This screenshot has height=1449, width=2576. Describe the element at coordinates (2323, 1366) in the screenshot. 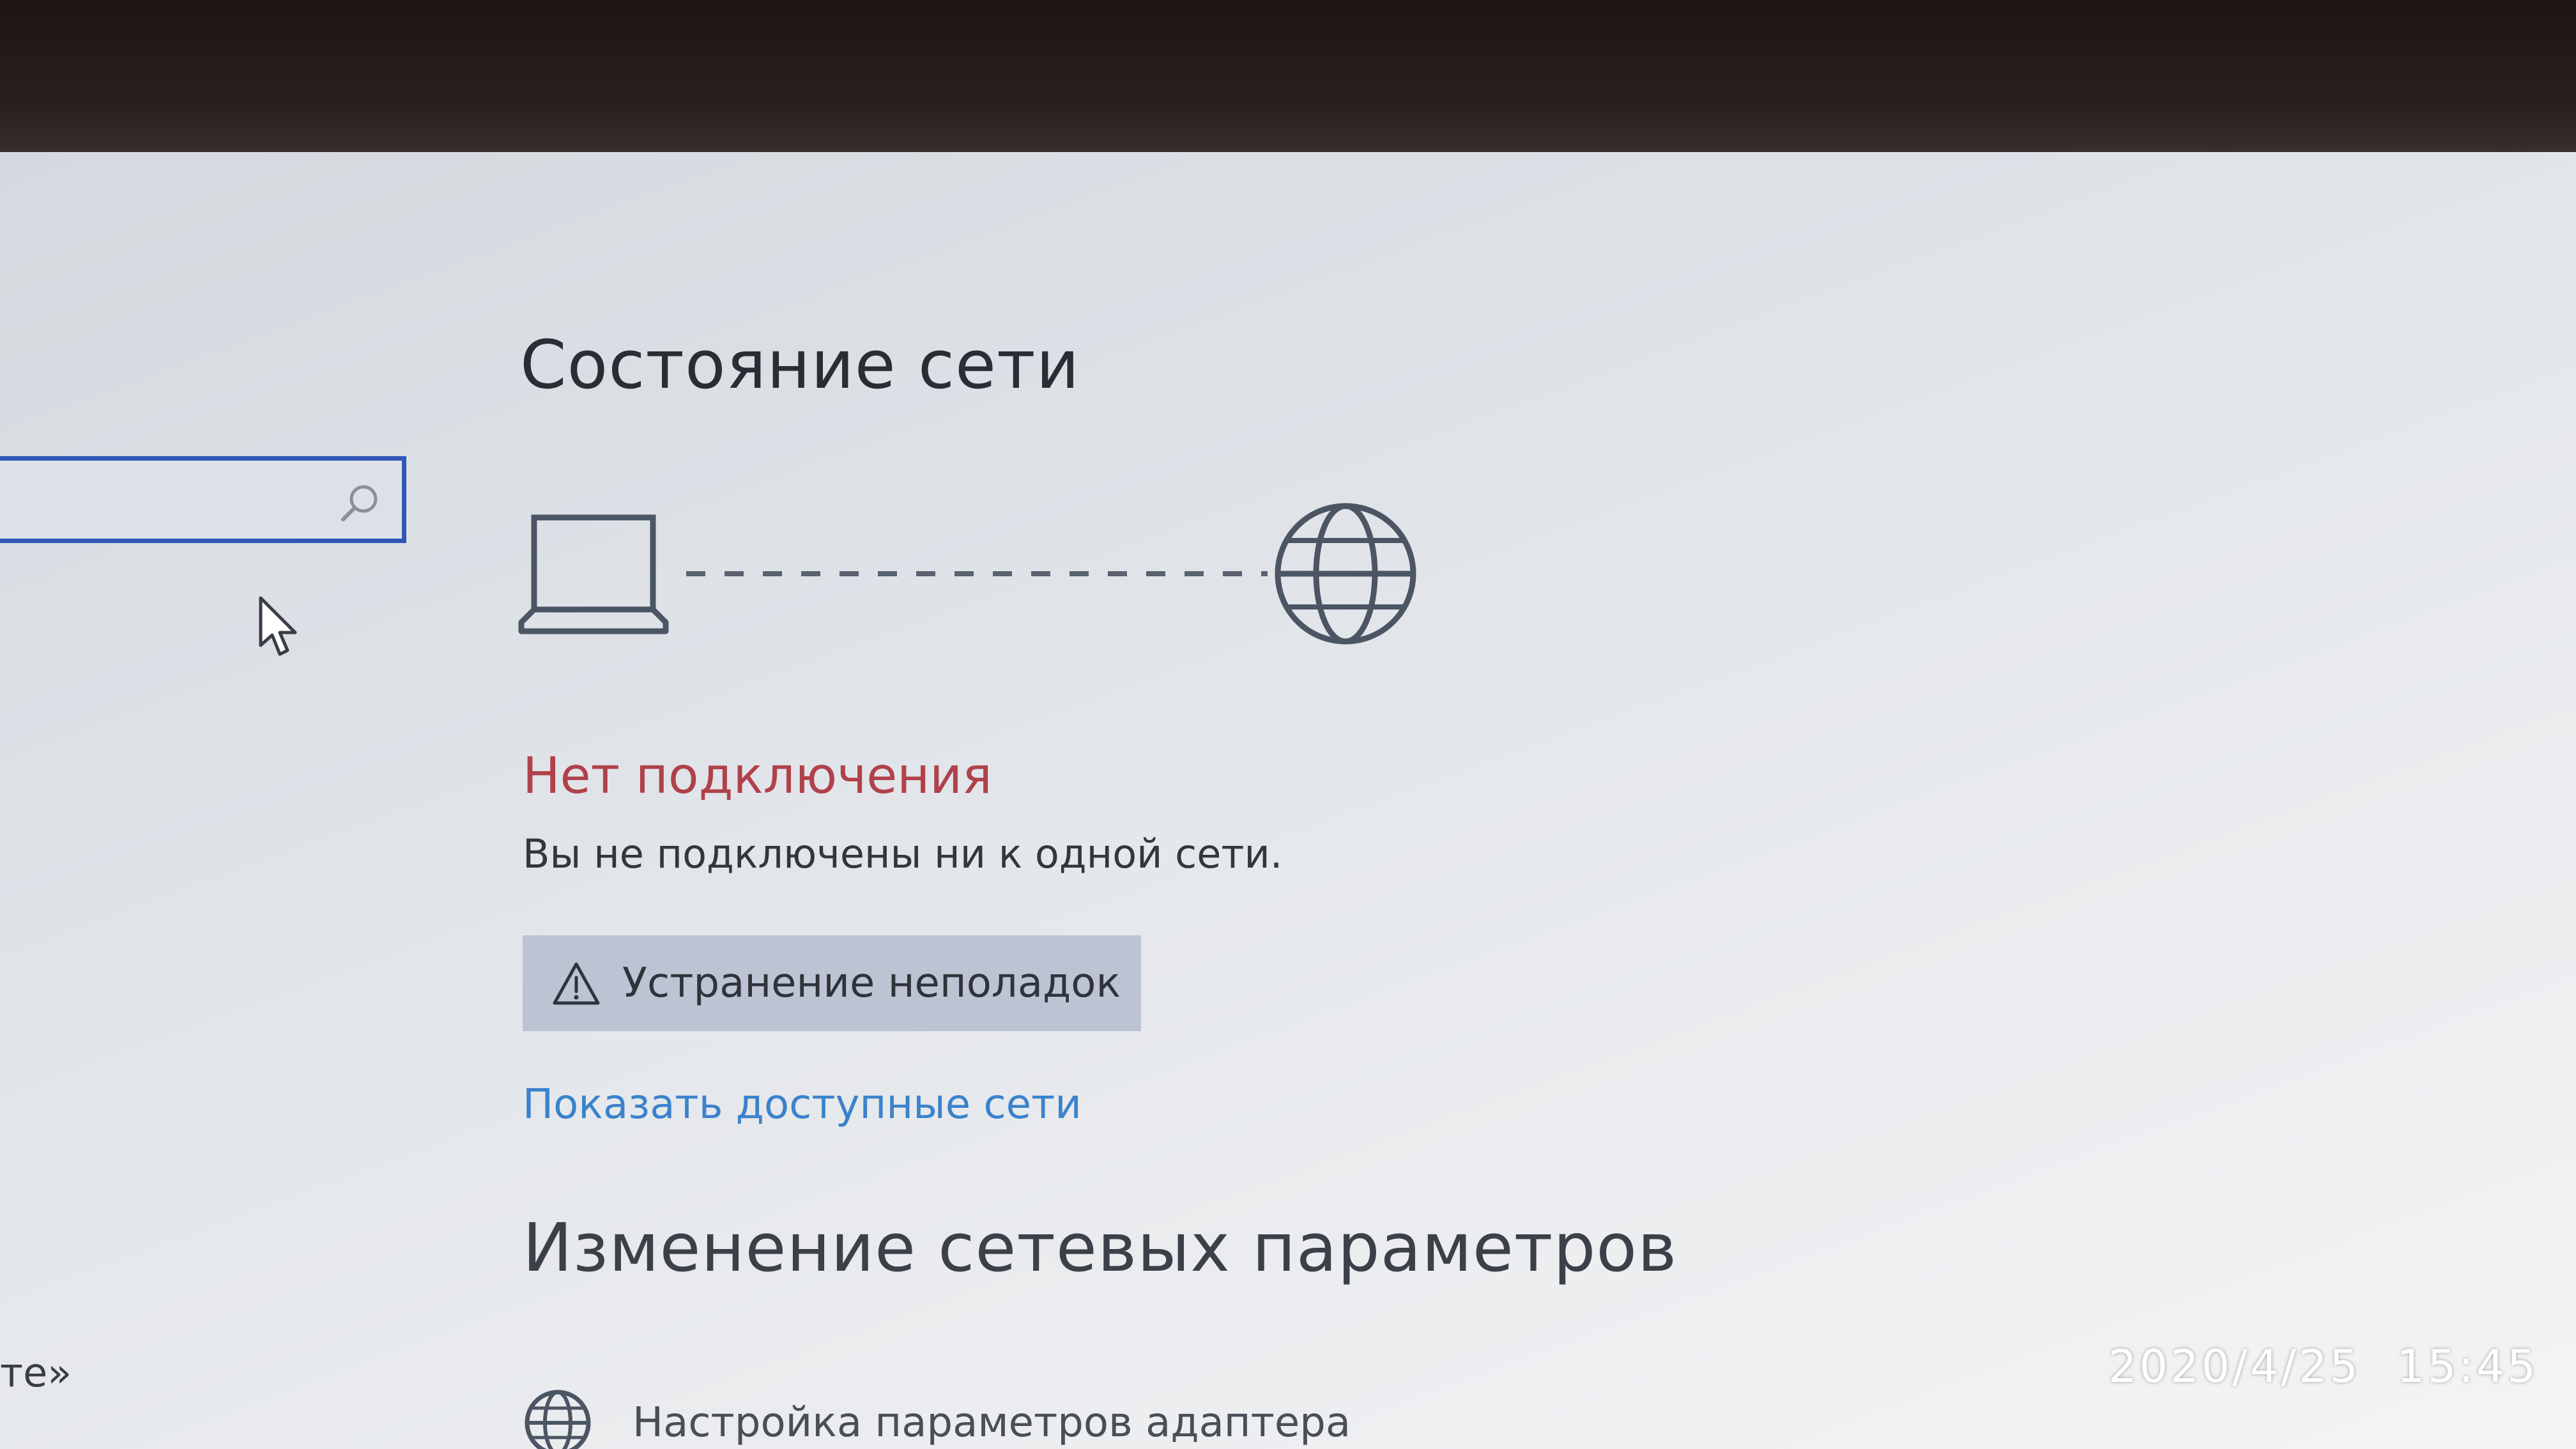

I see `photo-timestamp: 2020/4/25 15:45` at that location.